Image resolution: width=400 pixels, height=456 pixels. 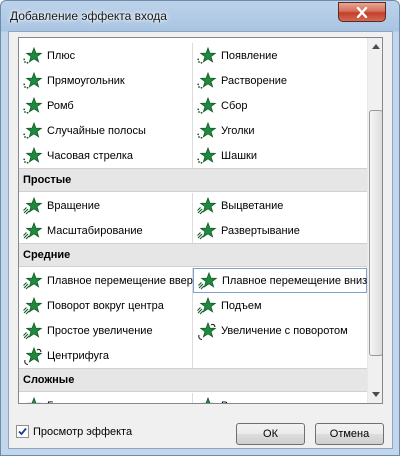 I want to click on preview-label: Просмотр эффекта, so click(x=83, y=431).